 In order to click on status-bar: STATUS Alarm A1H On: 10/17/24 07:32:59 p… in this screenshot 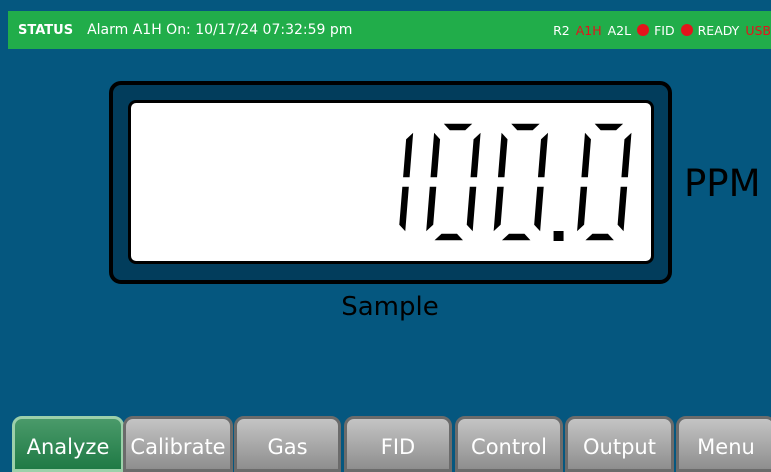, I will do `click(389, 30)`.